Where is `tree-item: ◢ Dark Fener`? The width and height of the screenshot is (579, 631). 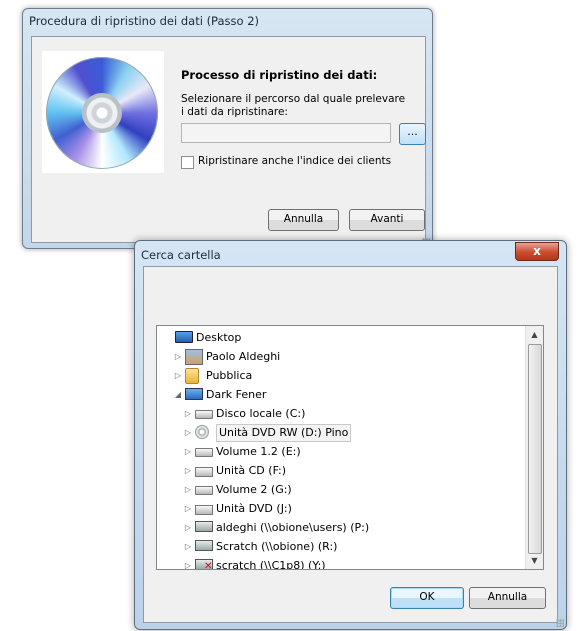 tree-item: ◢ Dark Fener is located at coordinates (337, 394).